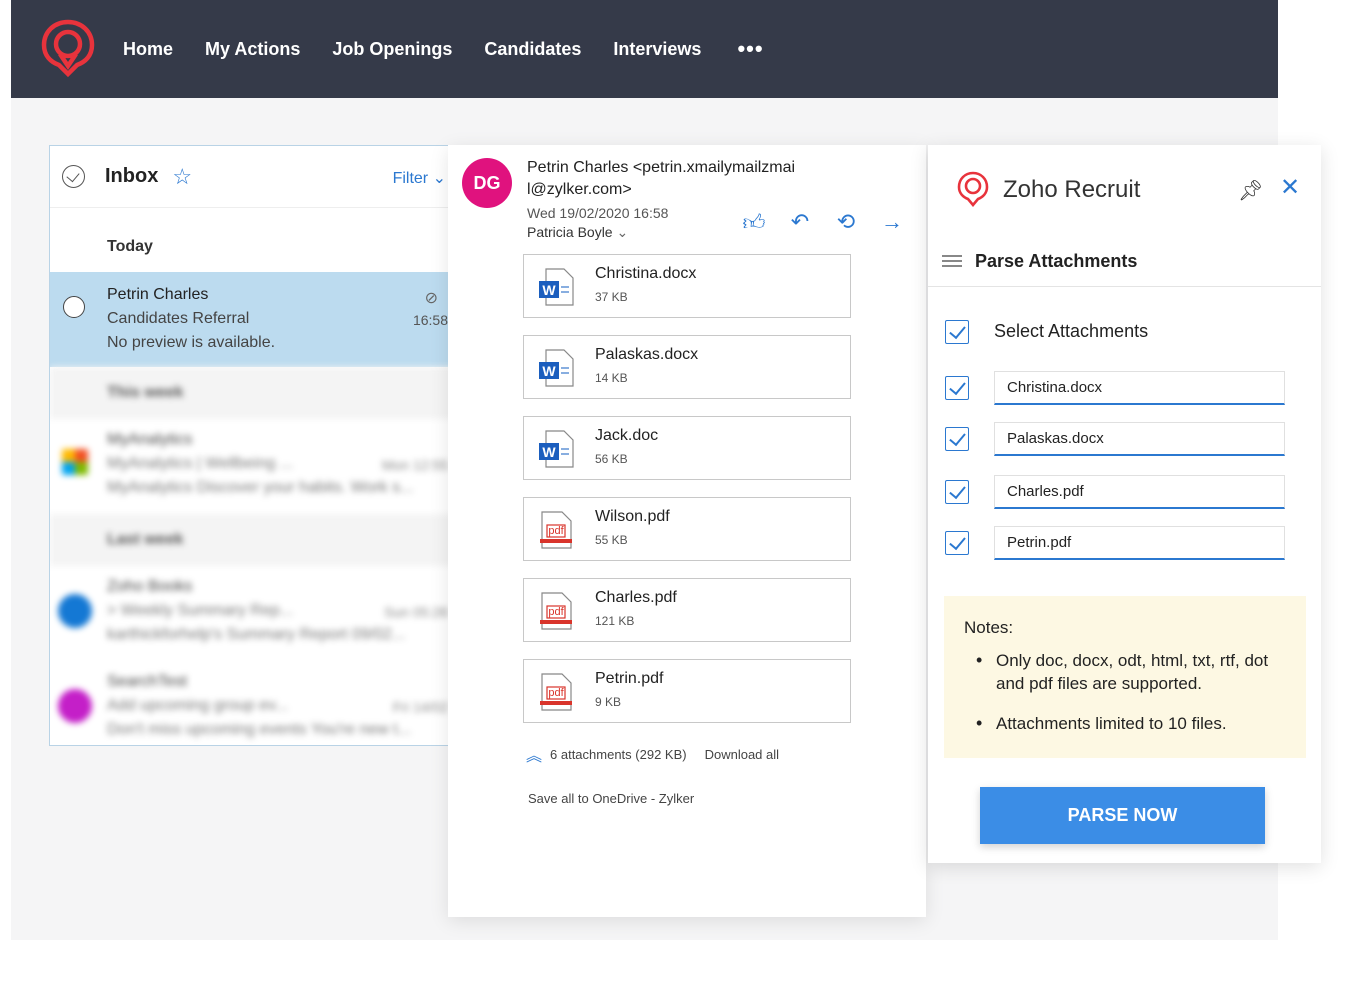 The width and height of the screenshot is (1359, 984). What do you see at coordinates (178, 318) in the screenshot?
I see `mail-subject: Candidates Referral` at bounding box center [178, 318].